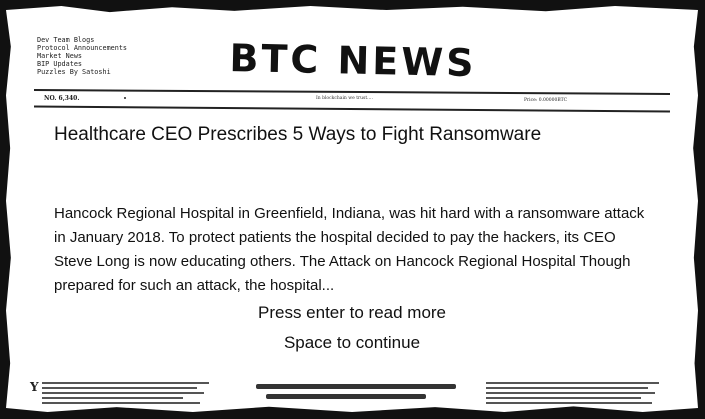  Describe the element at coordinates (34, 387) in the screenshot. I see `drop-cap-decoration: Y` at that location.